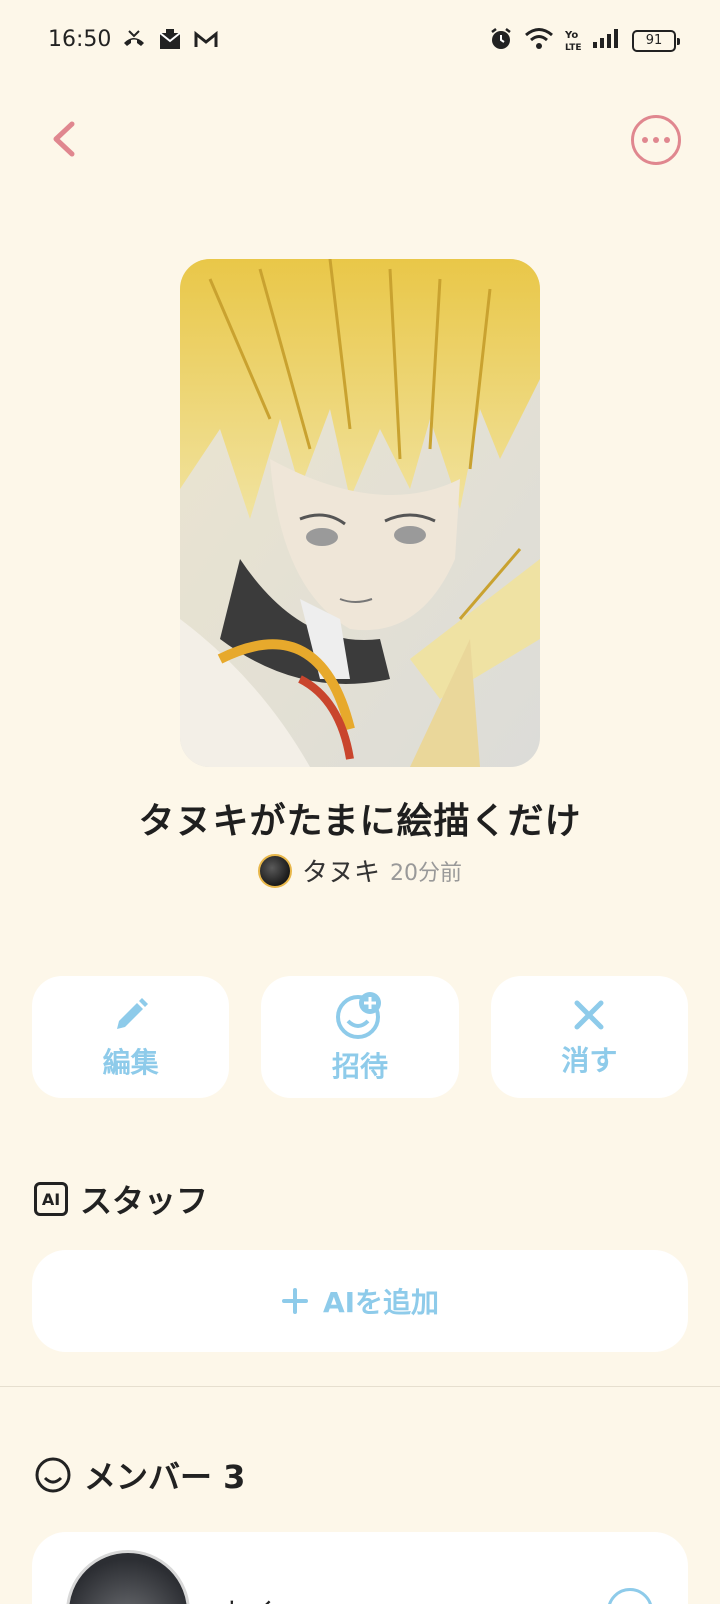 This screenshot has height=1604, width=720. What do you see at coordinates (539, 41) in the screenshot?
I see `wifi-icon` at bounding box center [539, 41].